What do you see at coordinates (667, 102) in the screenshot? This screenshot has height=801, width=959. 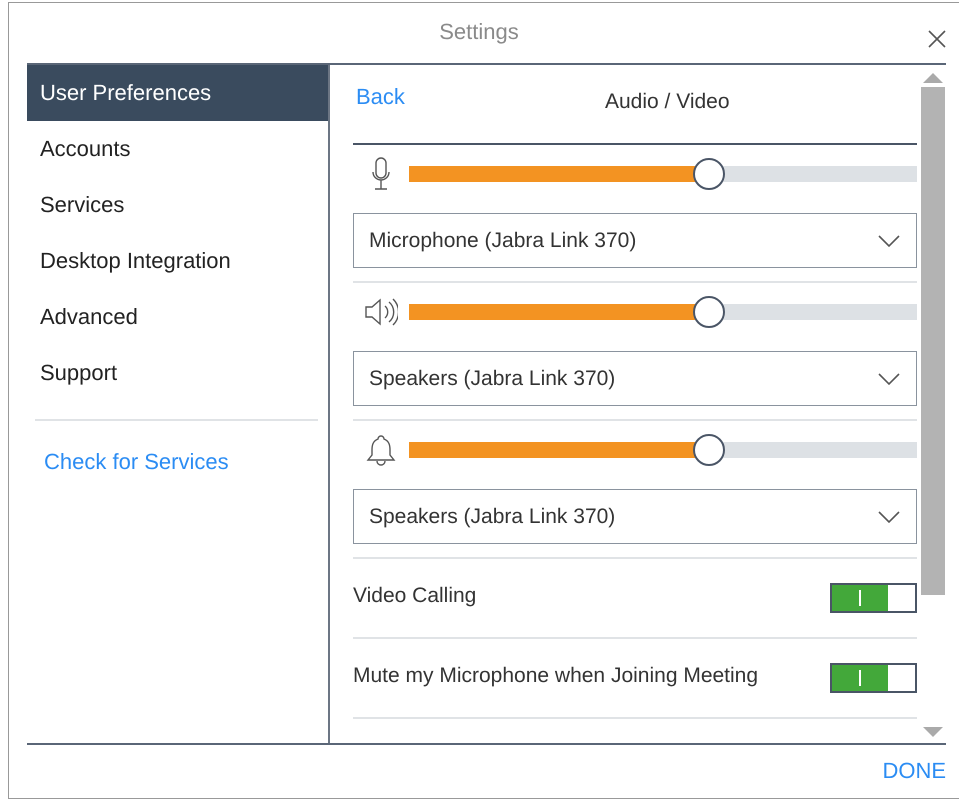 I see `panel-title: Audio / Video` at bounding box center [667, 102].